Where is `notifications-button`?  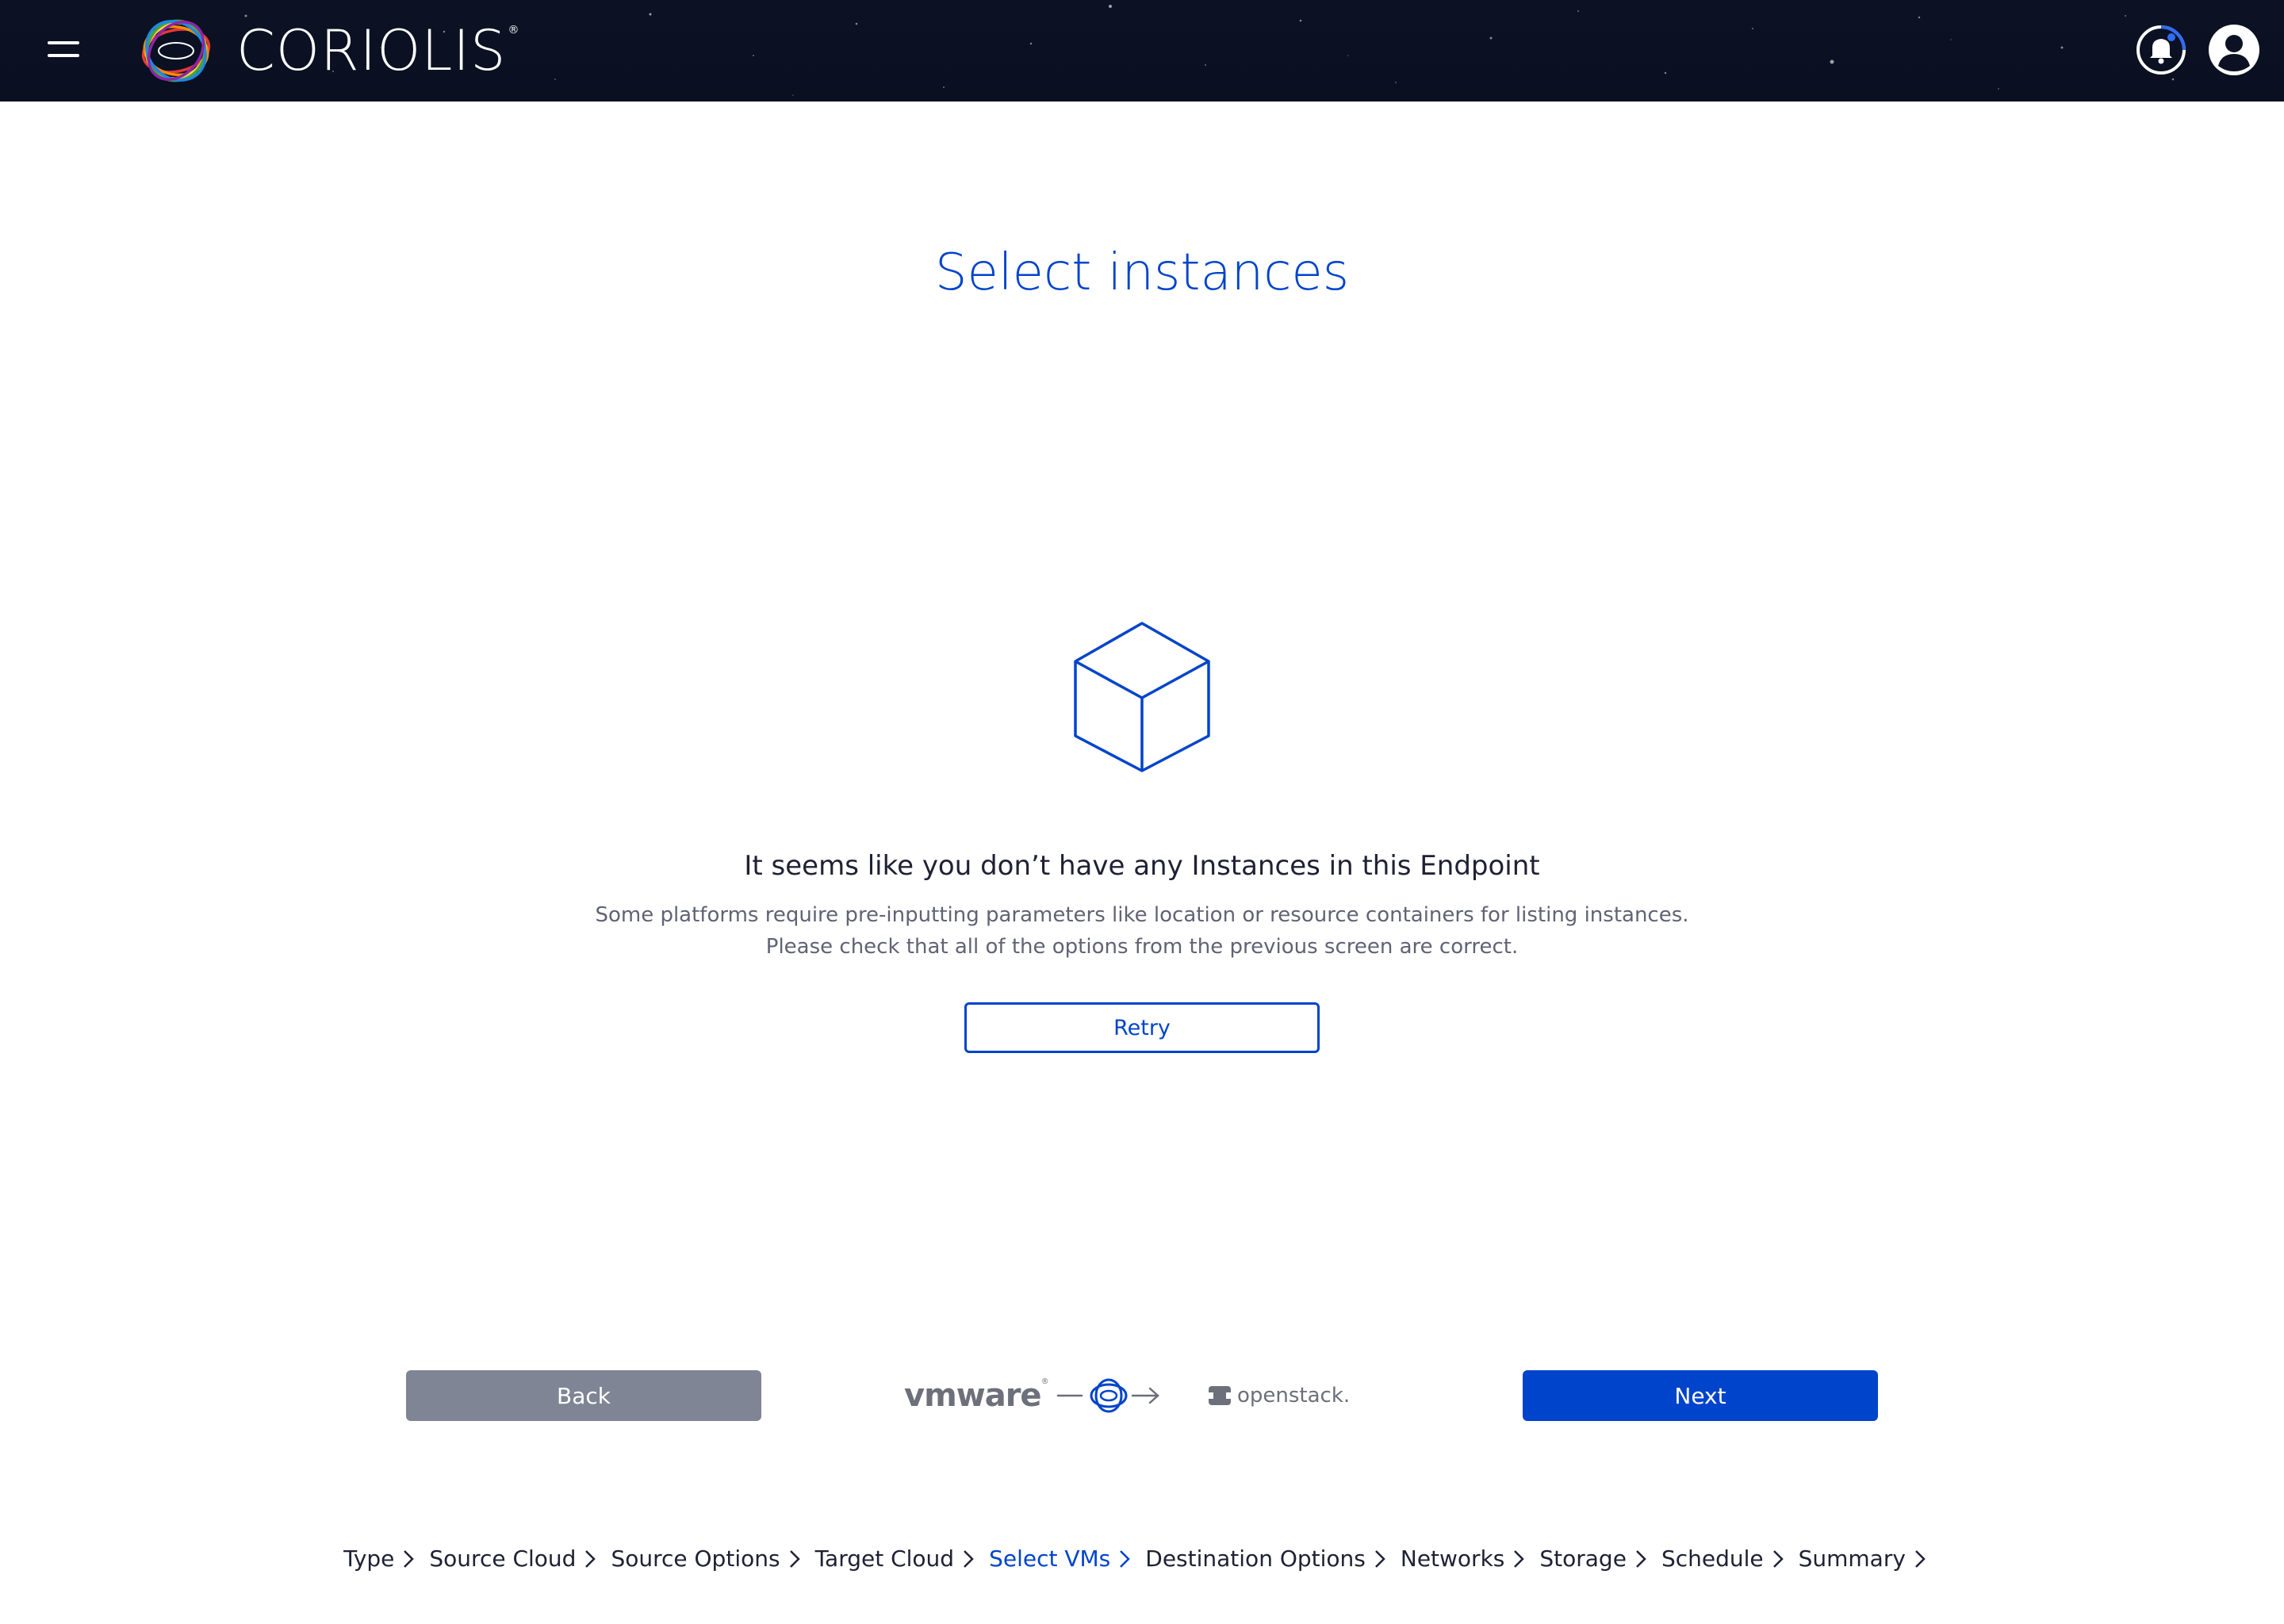
notifications-button is located at coordinates (2161, 50).